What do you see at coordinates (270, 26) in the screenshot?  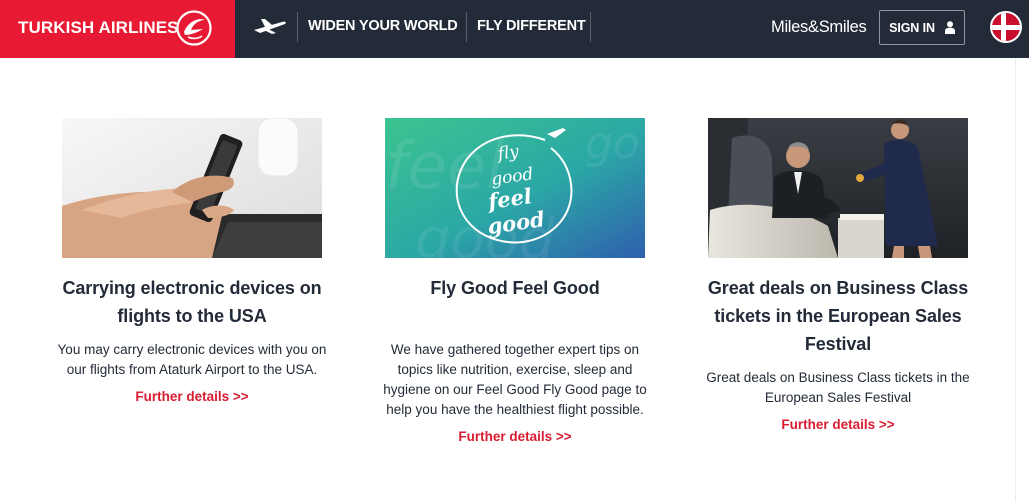 I see `airplane-icon` at bounding box center [270, 26].